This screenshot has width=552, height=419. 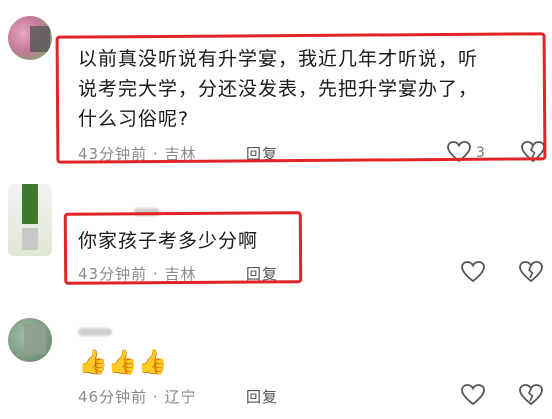 I want to click on comment-text-line: 说考完大学，分还没发表，先把升学宴办了，, so click(x=278, y=89).